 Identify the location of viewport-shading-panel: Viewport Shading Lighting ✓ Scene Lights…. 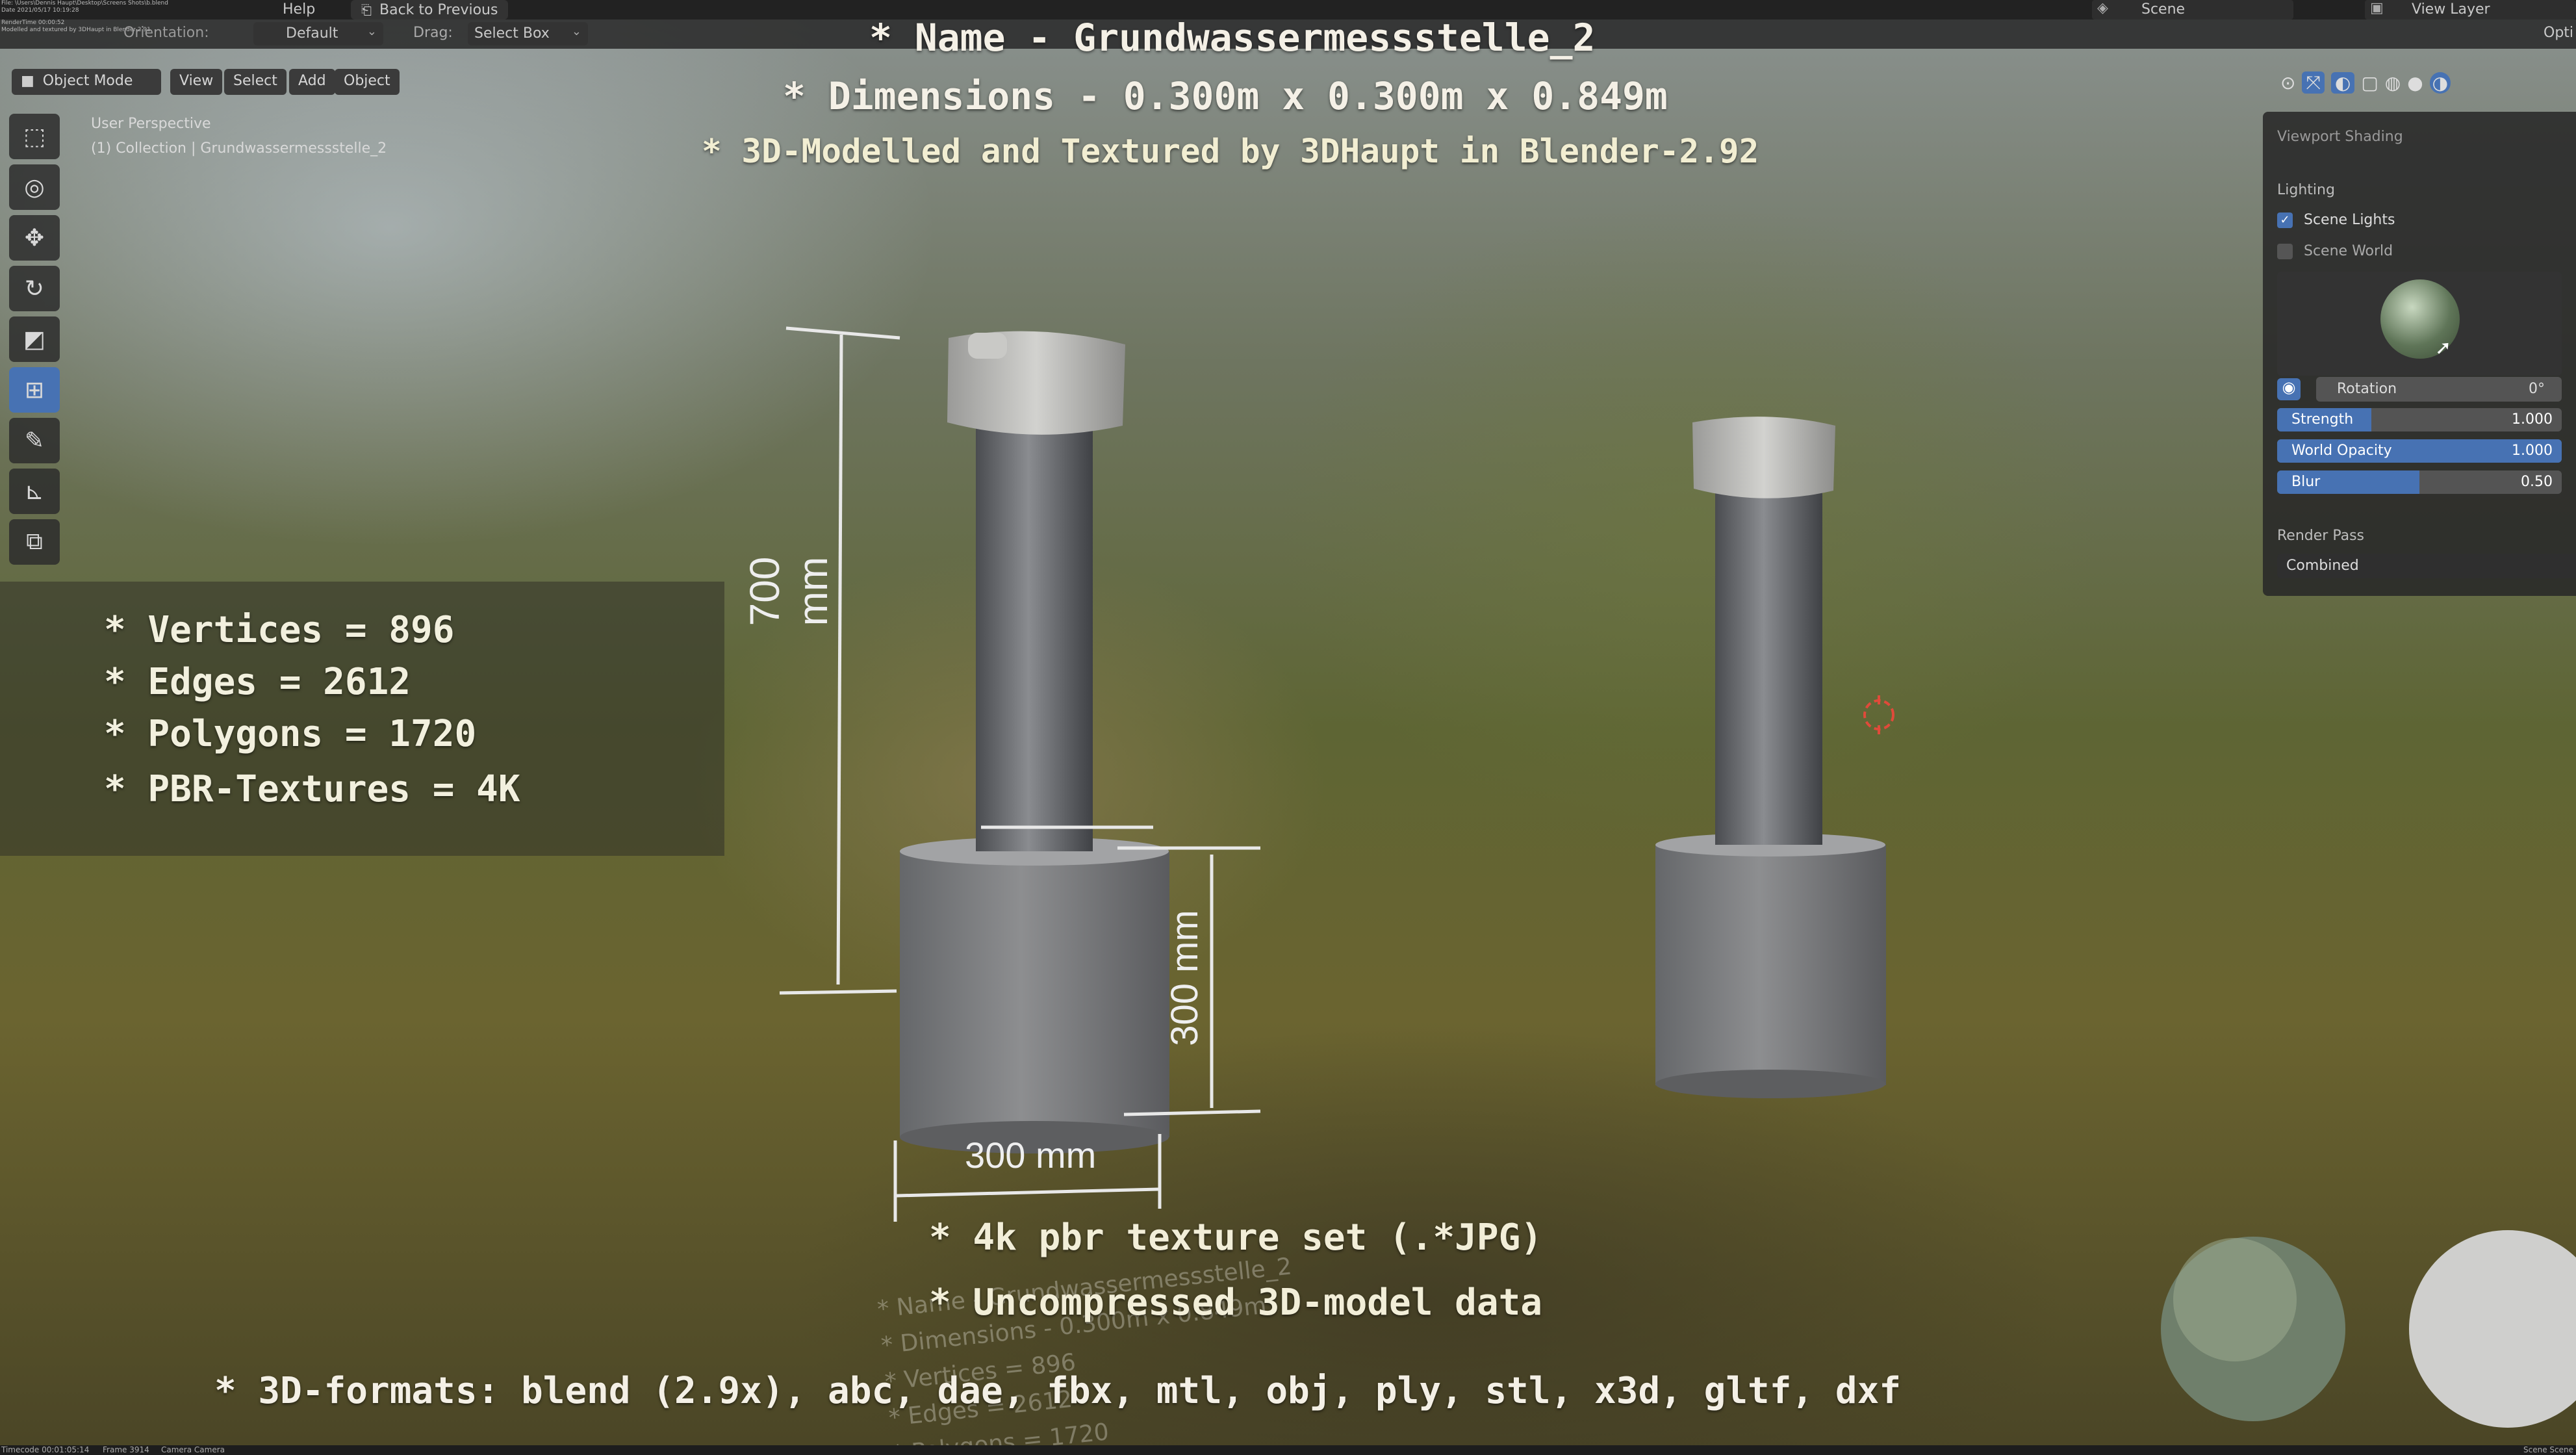
(2419, 354).